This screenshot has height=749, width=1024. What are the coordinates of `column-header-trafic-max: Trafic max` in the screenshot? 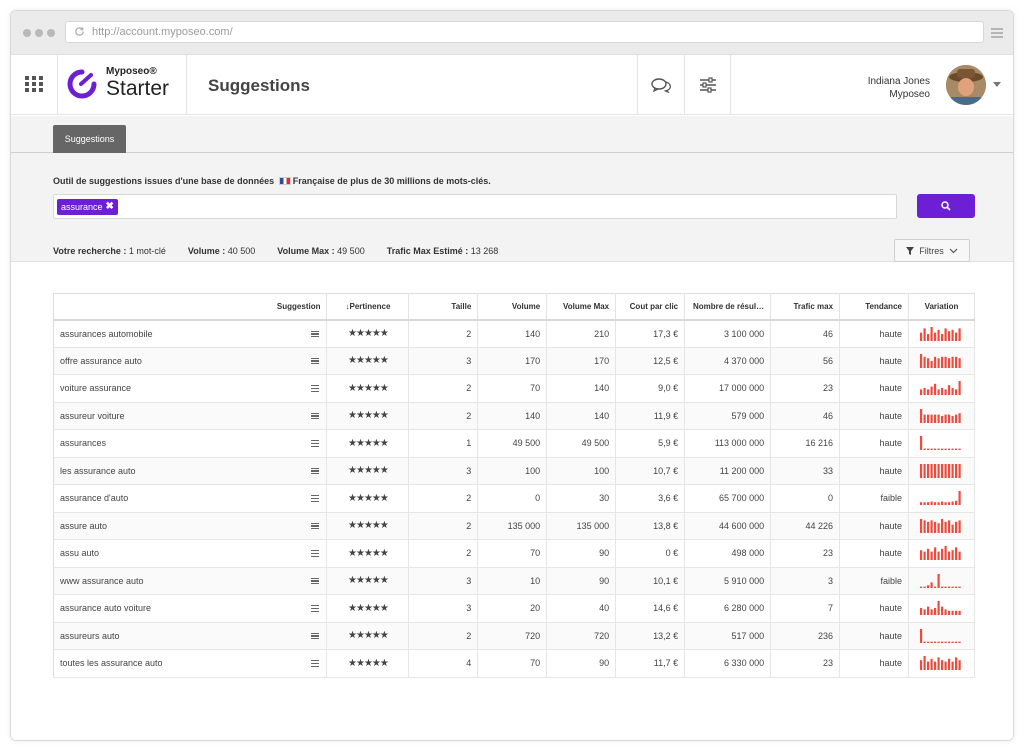 It's located at (805, 307).